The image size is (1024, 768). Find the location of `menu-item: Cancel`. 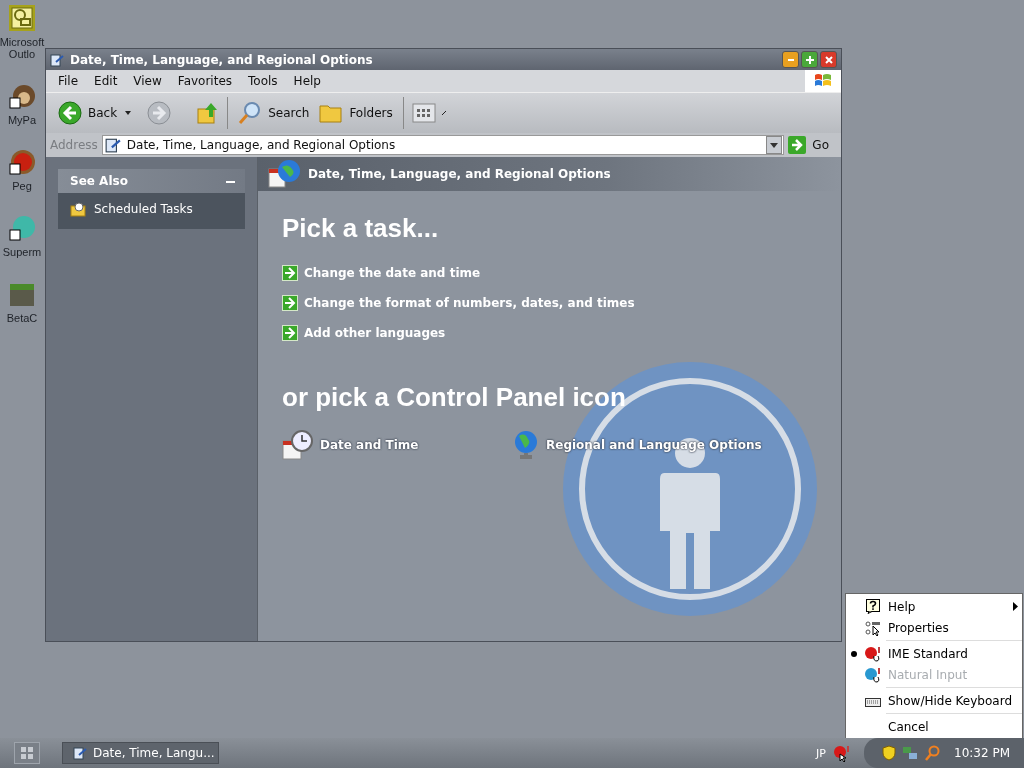

menu-item: Cancel is located at coordinates (934, 726).